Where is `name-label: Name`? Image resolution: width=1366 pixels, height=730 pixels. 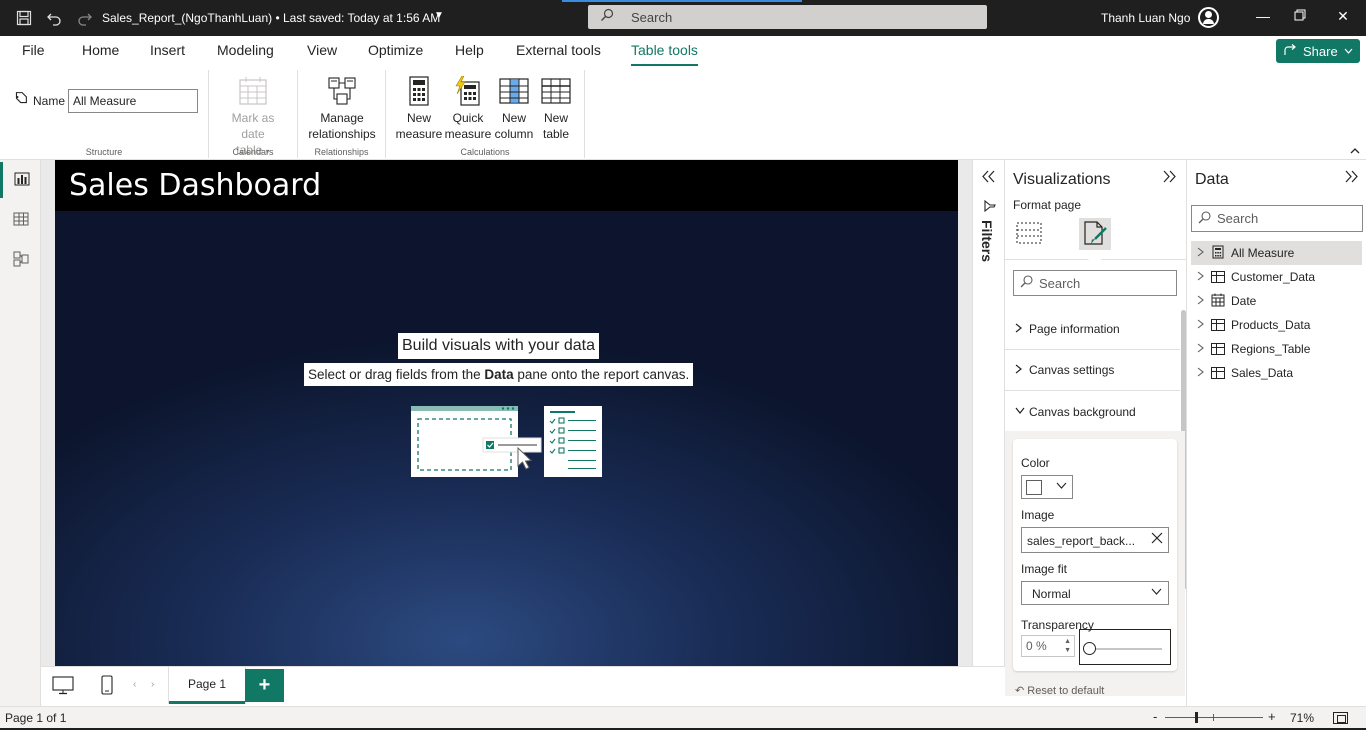 name-label: Name is located at coordinates (38, 100).